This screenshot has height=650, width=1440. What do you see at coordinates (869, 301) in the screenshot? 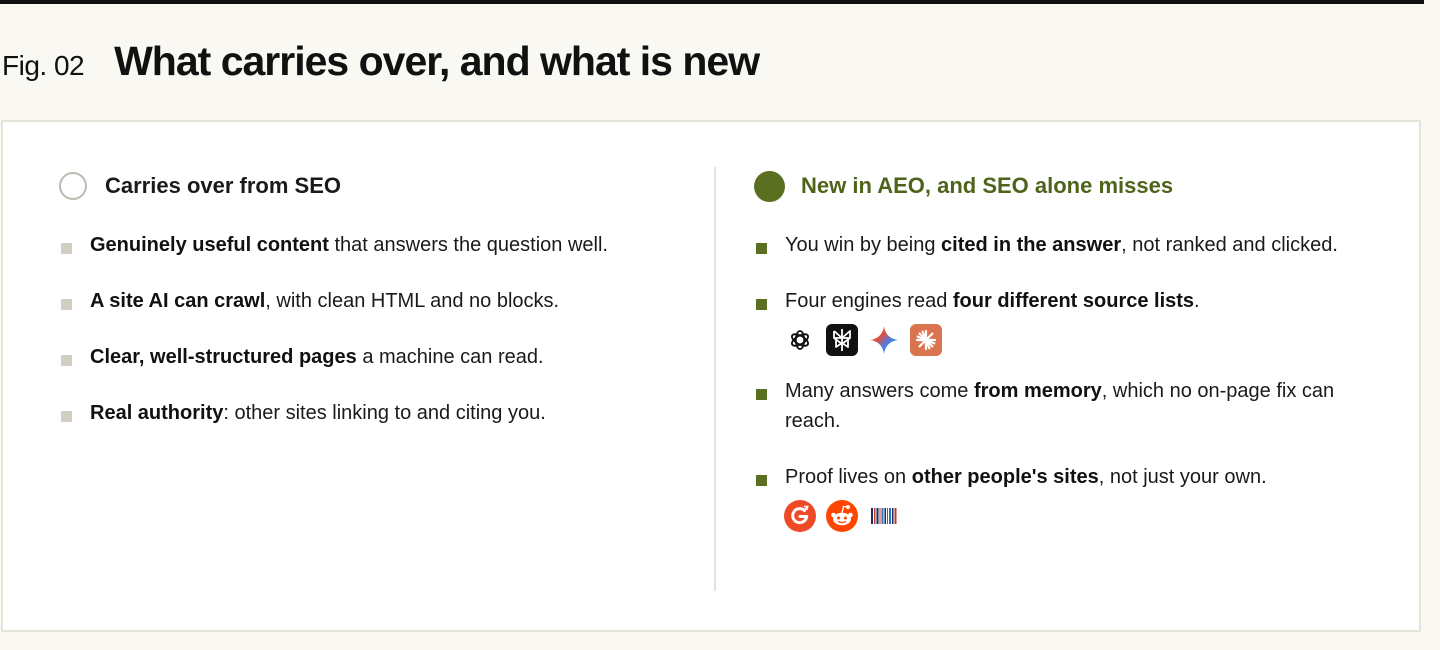
I see `item-text: Four engines read` at bounding box center [869, 301].